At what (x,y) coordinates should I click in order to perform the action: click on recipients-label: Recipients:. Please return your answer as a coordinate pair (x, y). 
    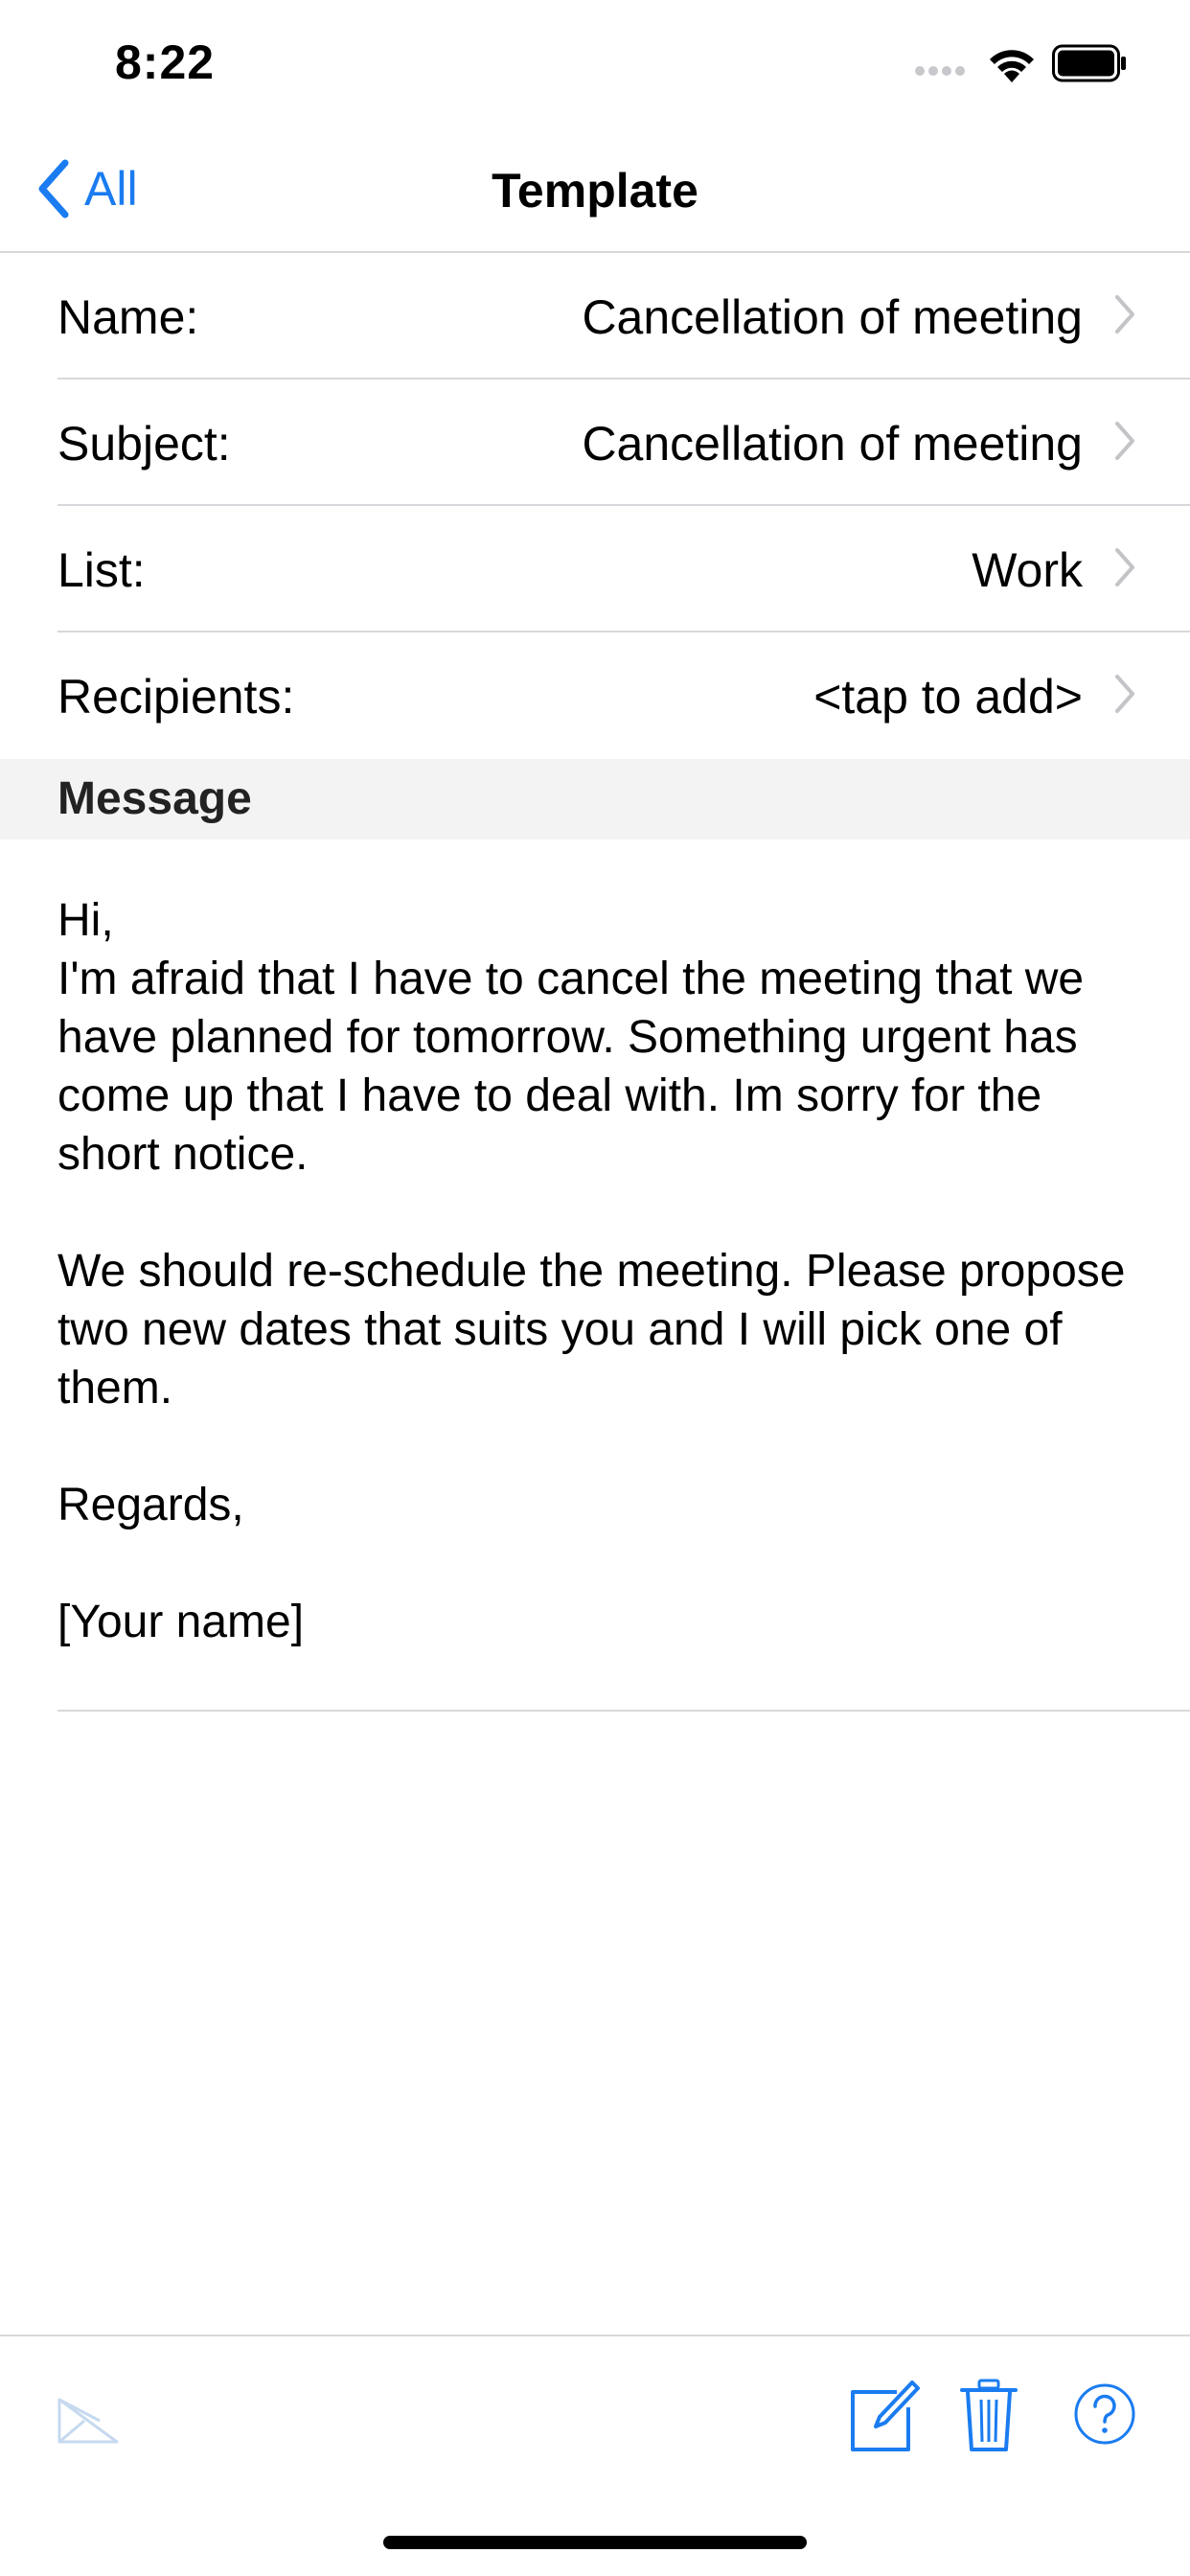
    Looking at the image, I should click on (176, 697).